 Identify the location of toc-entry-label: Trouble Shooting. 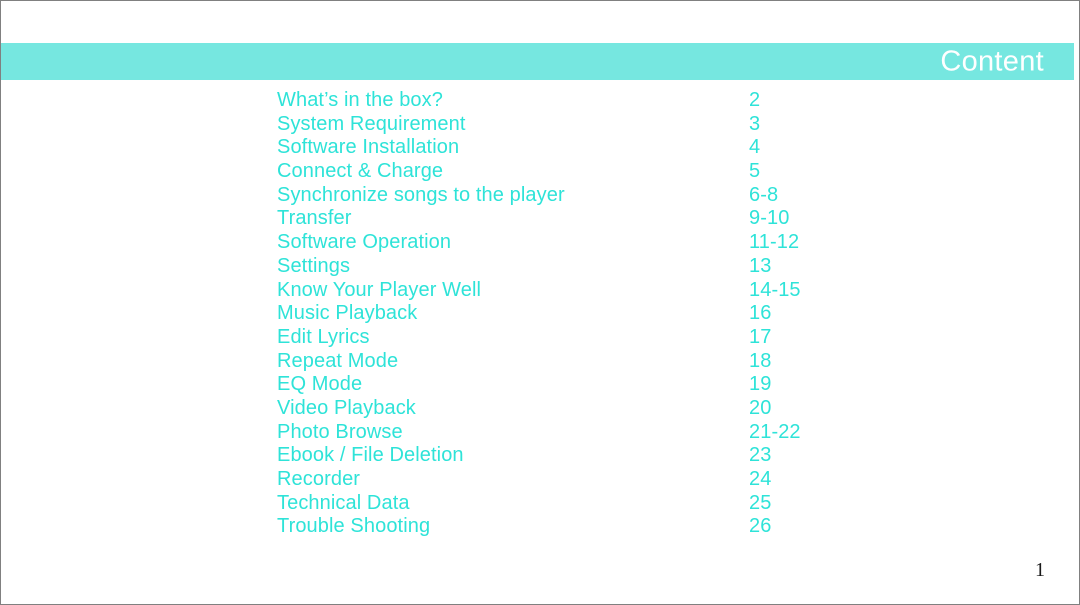
(354, 526).